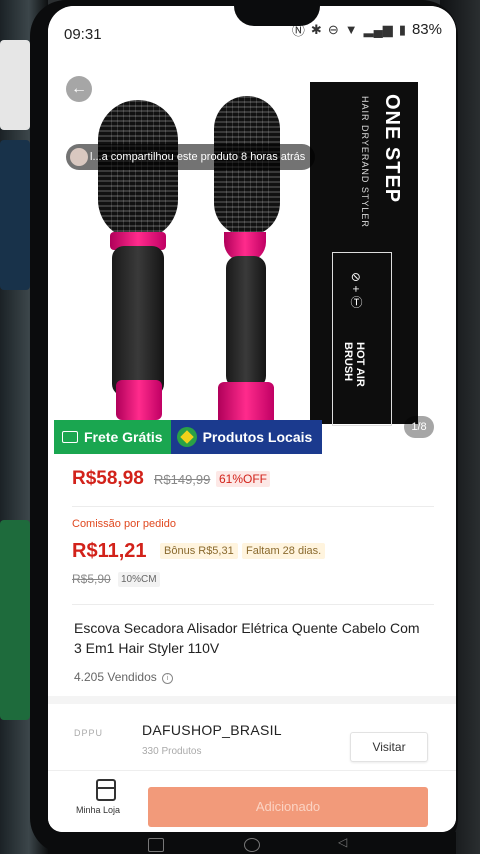  Describe the element at coordinates (288, 807) in the screenshot. I see `added-button: Adicionado` at that location.